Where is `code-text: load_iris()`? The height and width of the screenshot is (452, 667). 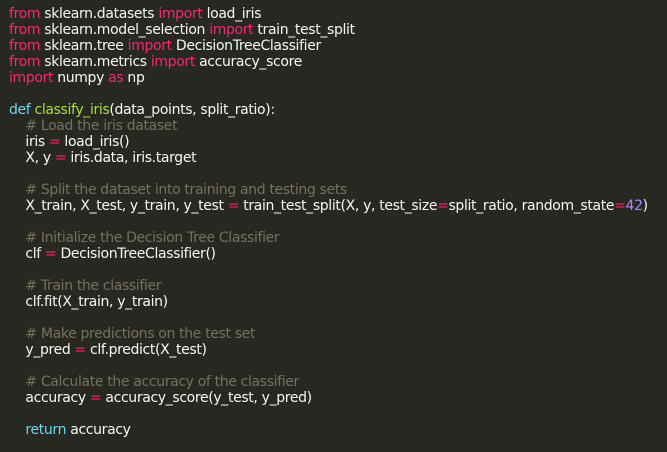 code-text: load_iris() is located at coordinates (95, 142).